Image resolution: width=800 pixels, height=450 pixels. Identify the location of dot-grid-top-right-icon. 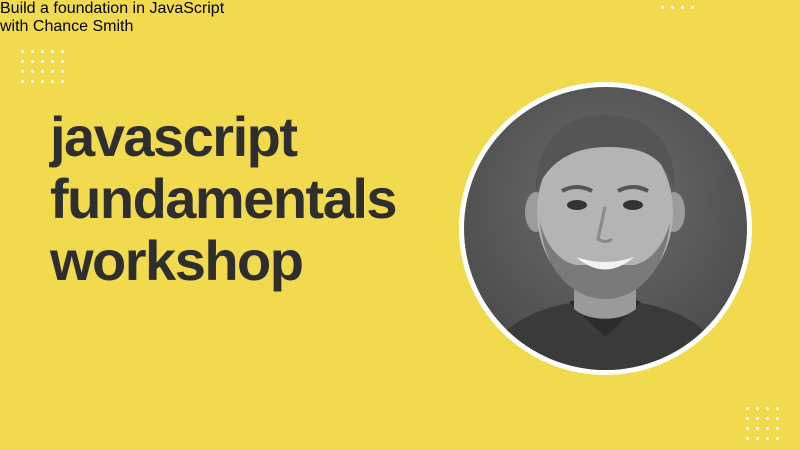
(677, 4).